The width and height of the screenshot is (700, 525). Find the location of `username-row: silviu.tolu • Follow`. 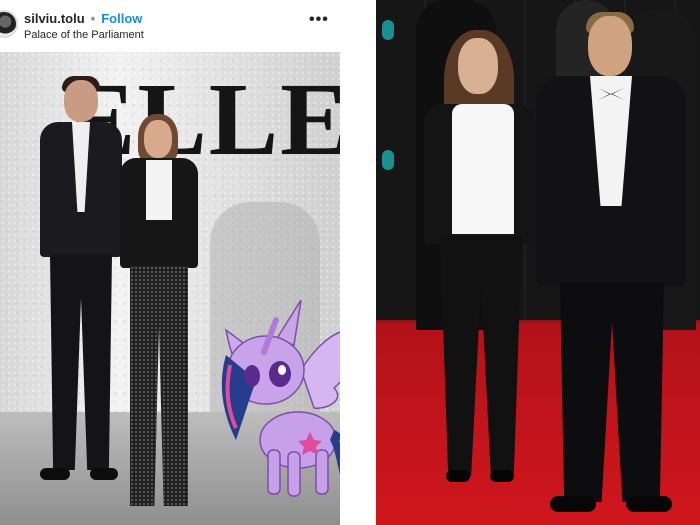

username-row: silviu.tolu • Follow is located at coordinates (83, 19).